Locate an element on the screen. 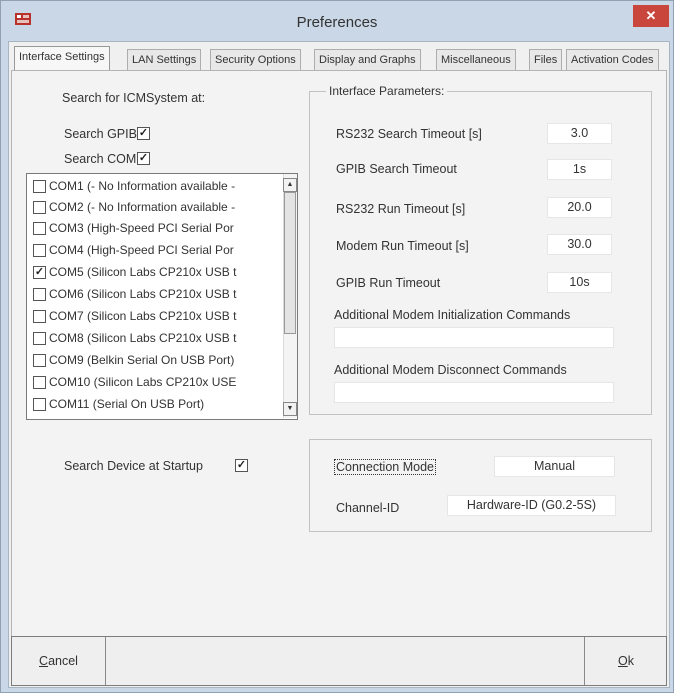 The width and height of the screenshot is (674, 693). tab-interface-settings: Interface Settings is located at coordinates (62, 58).